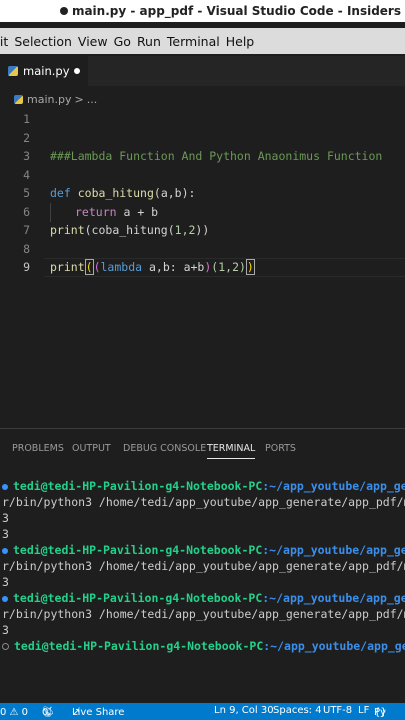 This screenshot has width=405, height=720. What do you see at coordinates (202, 428) in the screenshot?
I see `panel-divider` at bounding box center [202, 428].